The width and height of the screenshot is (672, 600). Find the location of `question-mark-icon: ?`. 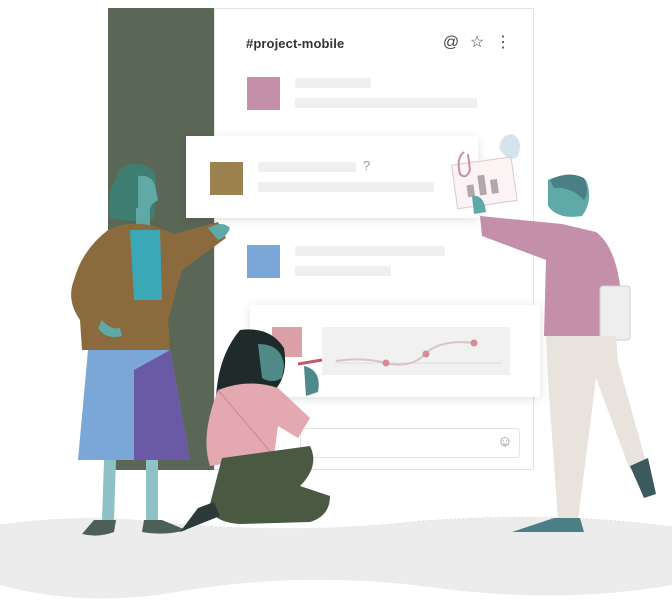

question-mark-icon: ? is located at coordinates (367, 165).